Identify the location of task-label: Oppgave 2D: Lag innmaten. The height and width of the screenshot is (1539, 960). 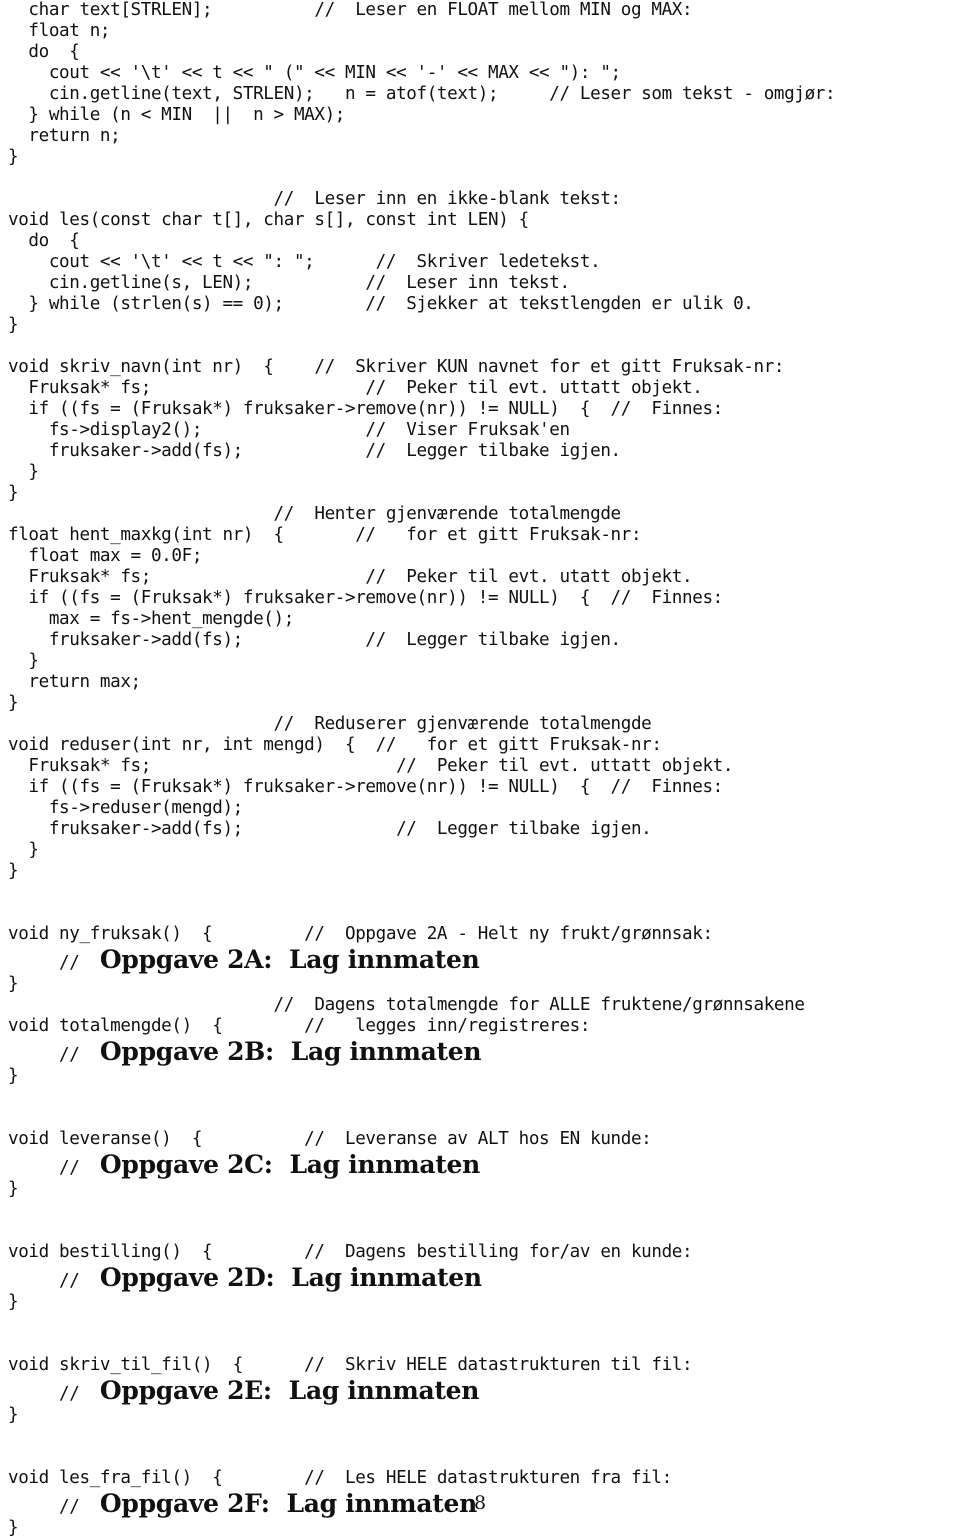
(290, 1277).